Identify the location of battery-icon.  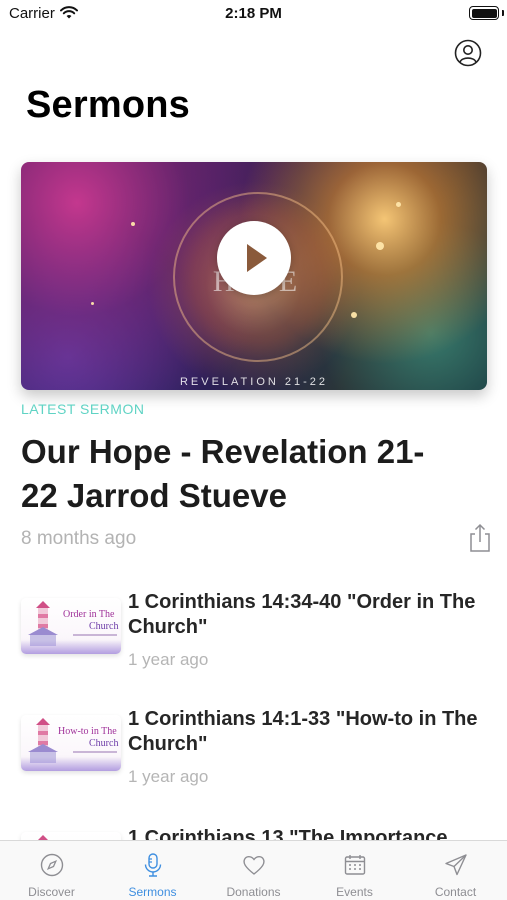
(484, 13).